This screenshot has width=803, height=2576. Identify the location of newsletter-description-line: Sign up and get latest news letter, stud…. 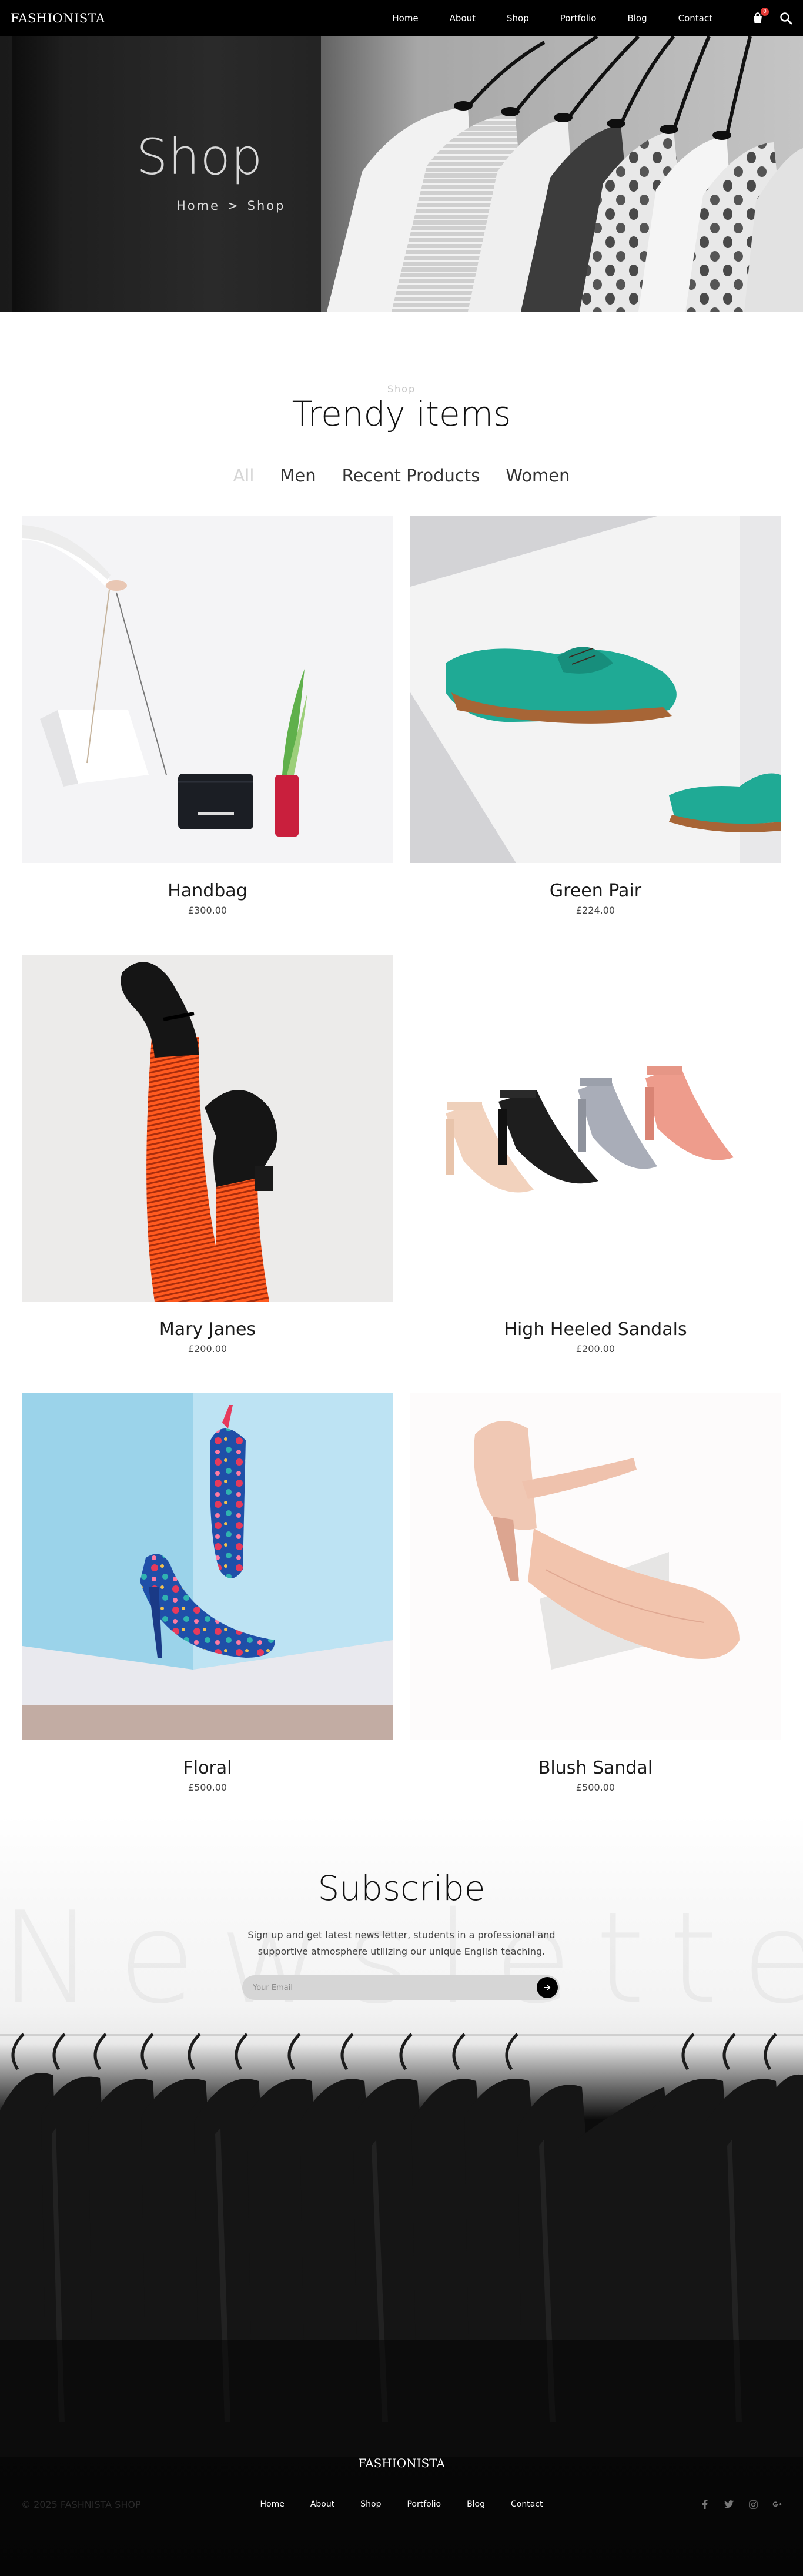
(401, 1935).